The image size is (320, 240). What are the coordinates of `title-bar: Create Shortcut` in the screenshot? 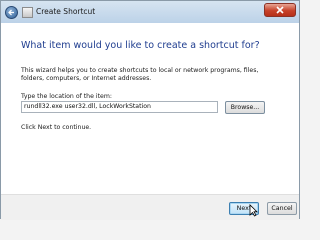 It's located at (150, 12).